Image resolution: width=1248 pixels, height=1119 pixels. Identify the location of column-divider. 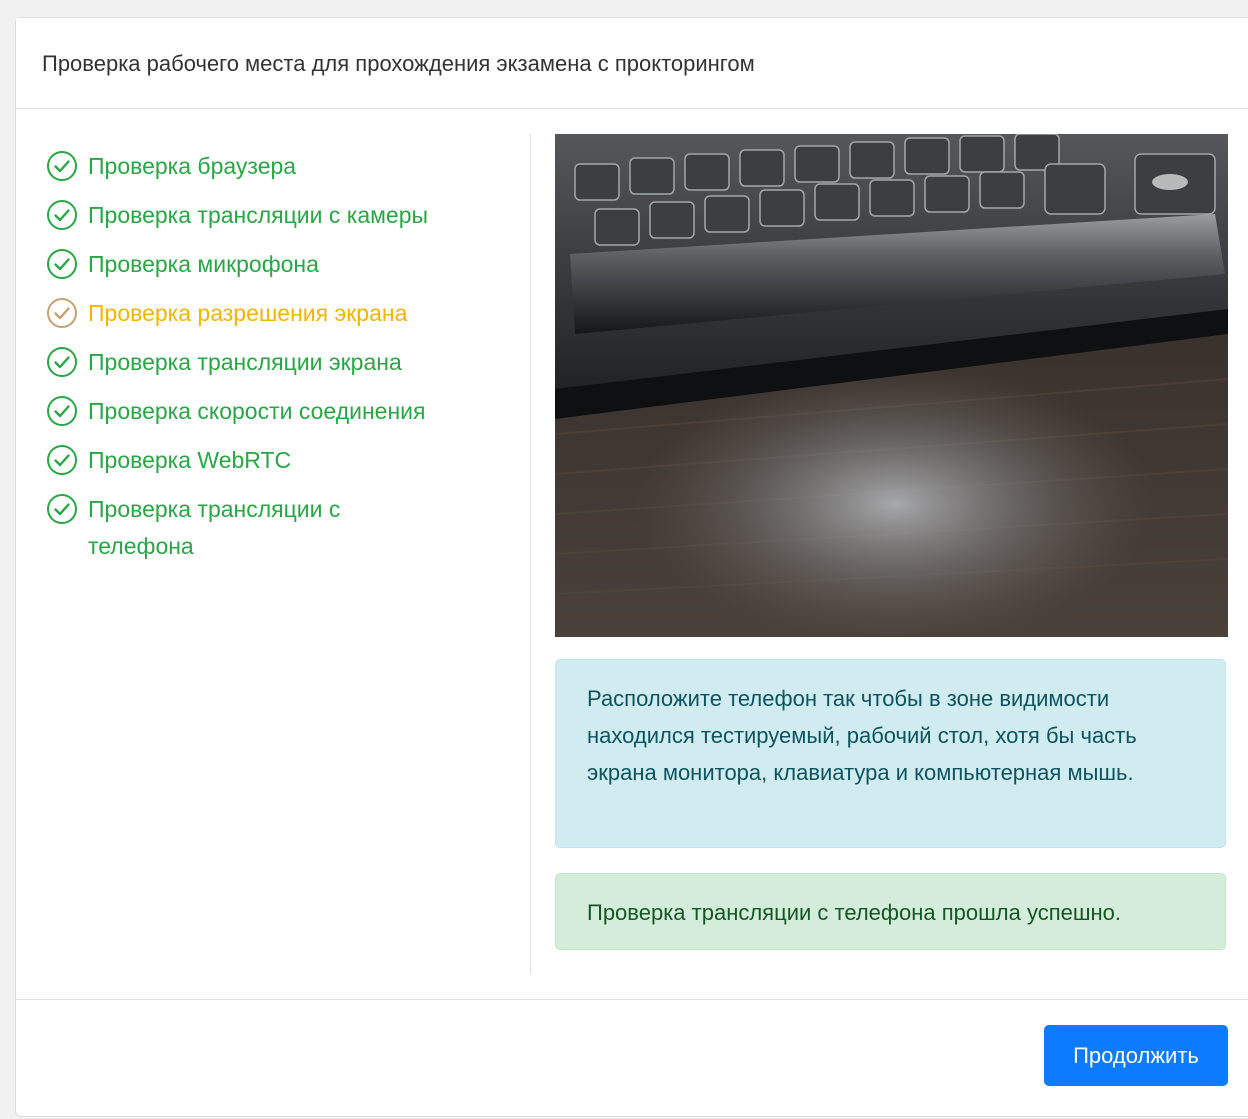
(530, 554).